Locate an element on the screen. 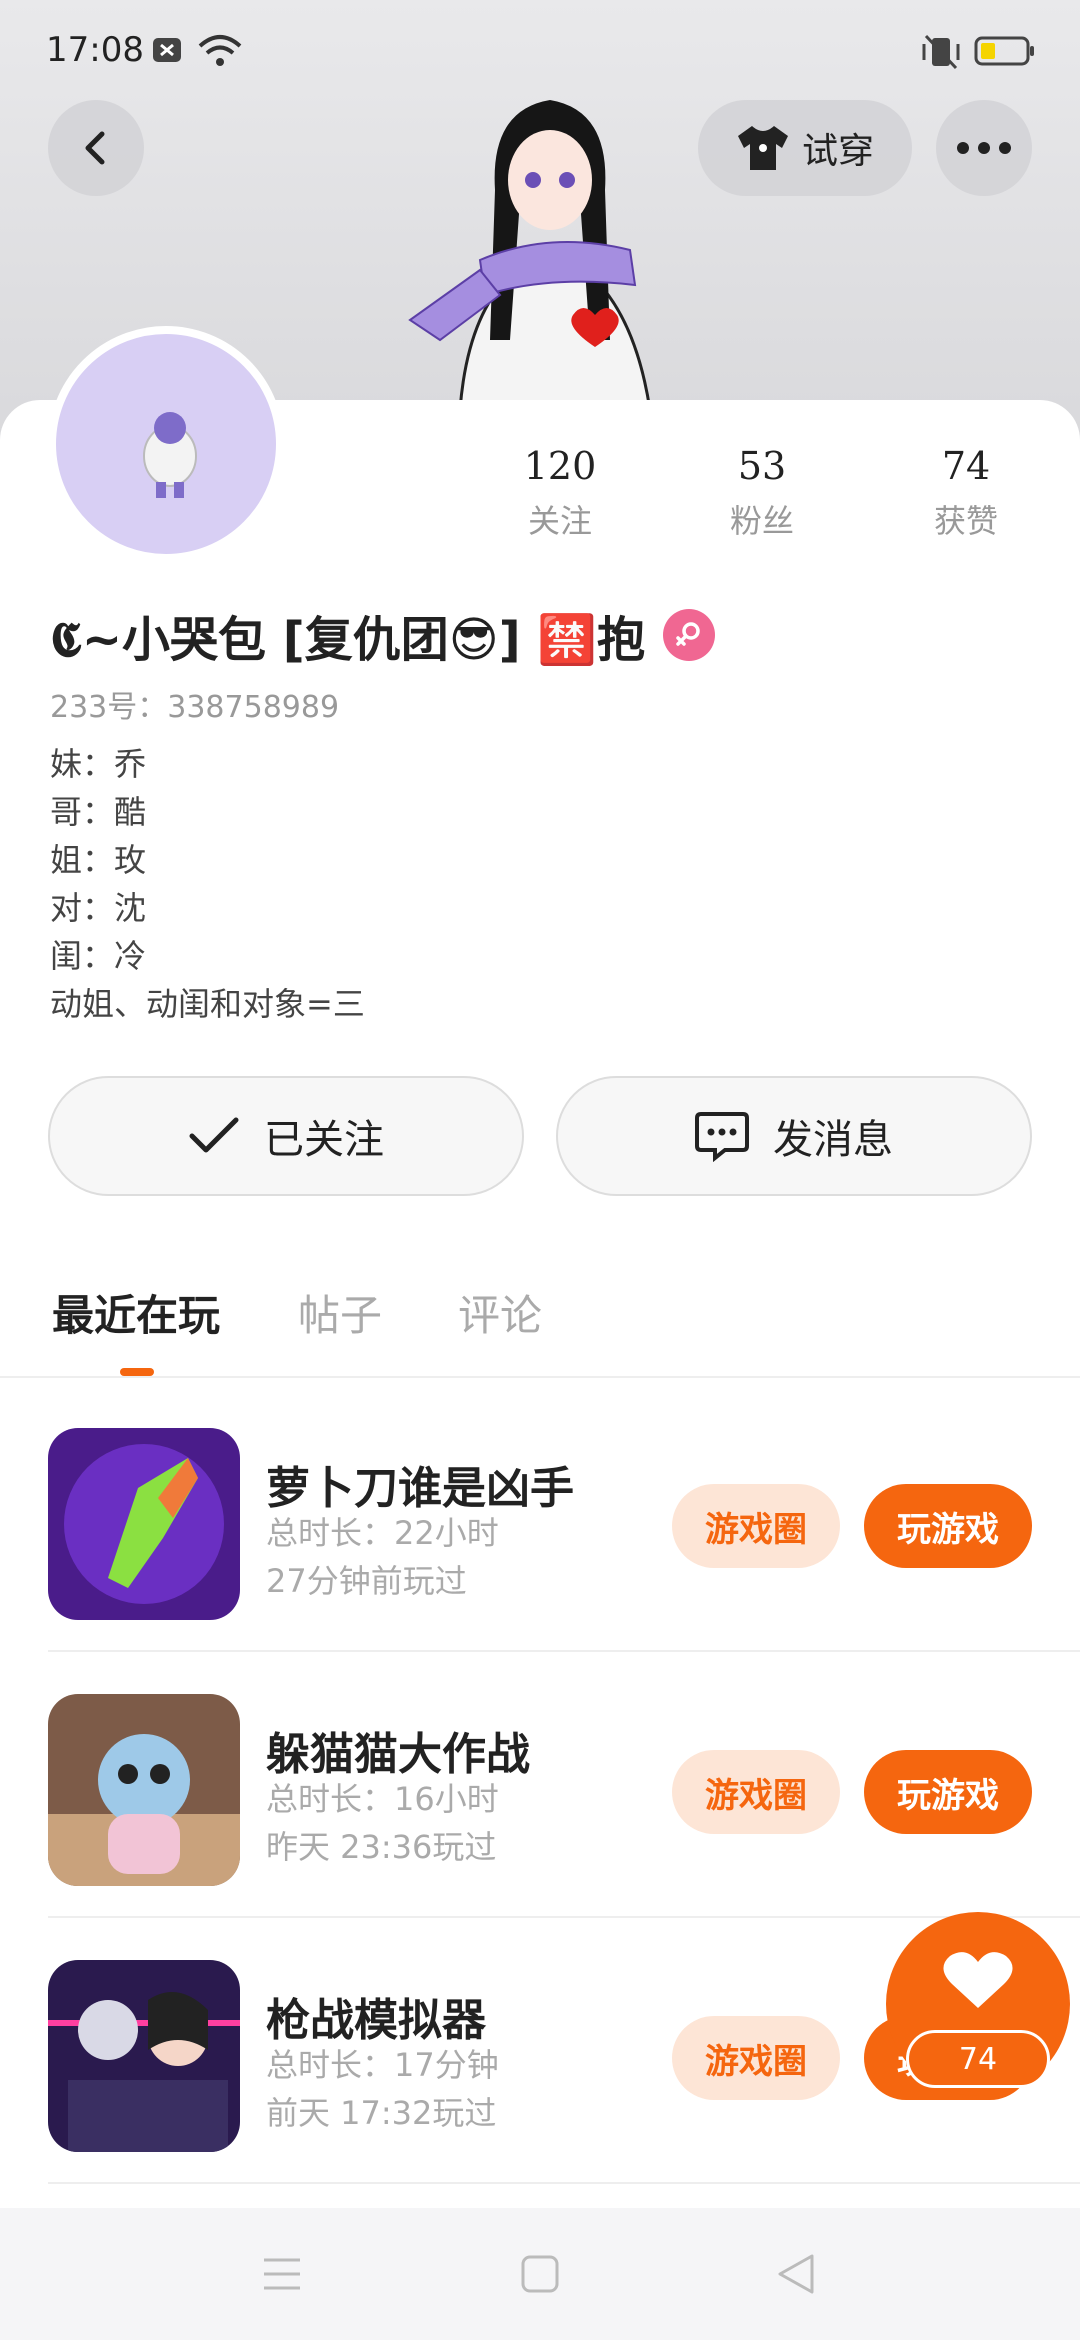 The width and height of the screenshot is (1080, 2340). home-icon is located at coordinates (540, 2274).